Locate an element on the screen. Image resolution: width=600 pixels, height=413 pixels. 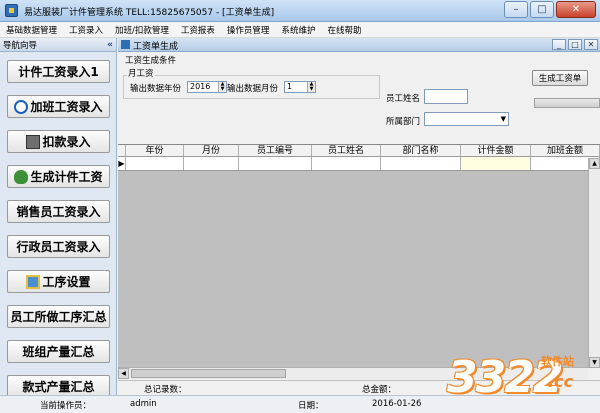
nav-process-settings-button: 工序设置 is located at coordinates (58, 281).